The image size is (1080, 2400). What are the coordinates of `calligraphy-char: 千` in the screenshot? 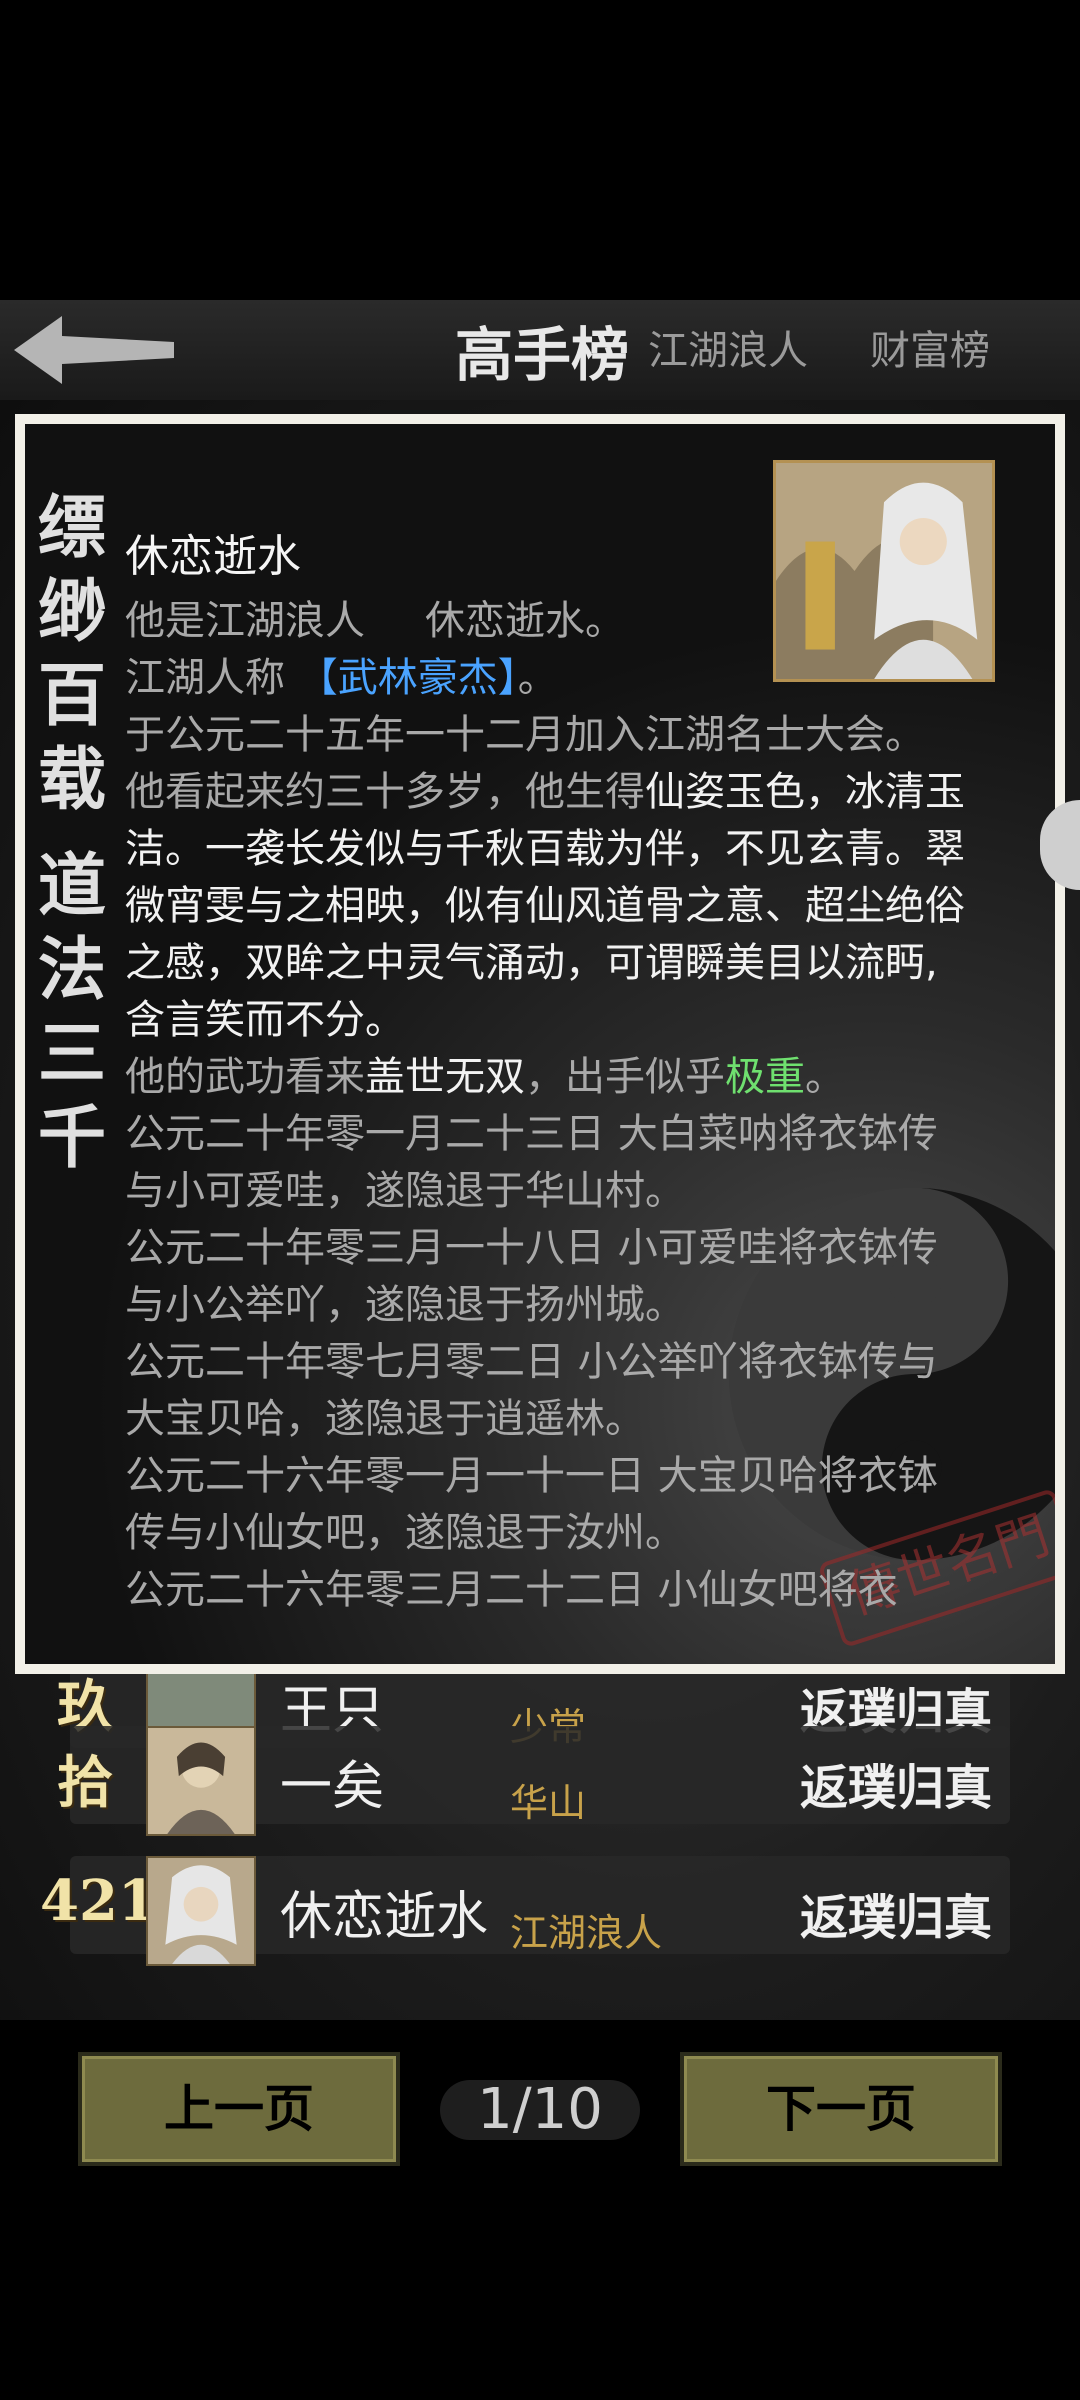 It's located at (71, 1138).